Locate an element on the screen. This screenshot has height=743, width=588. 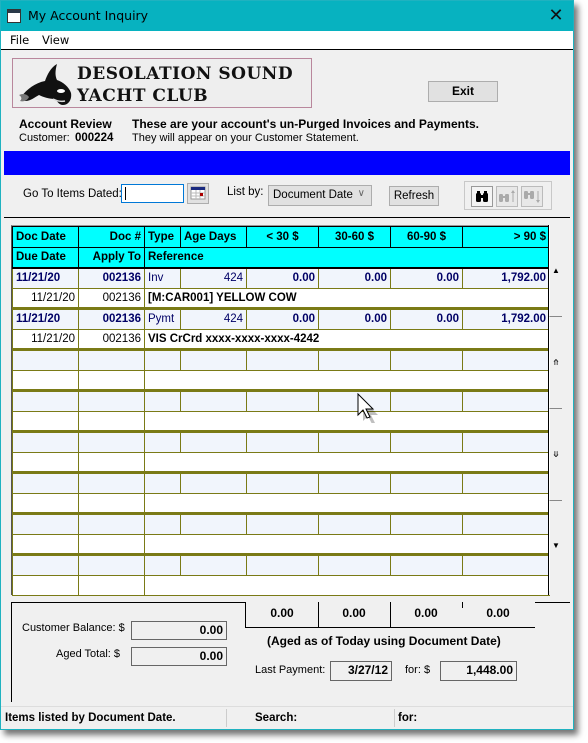
find-next-button is located at coordinates (532, 196).